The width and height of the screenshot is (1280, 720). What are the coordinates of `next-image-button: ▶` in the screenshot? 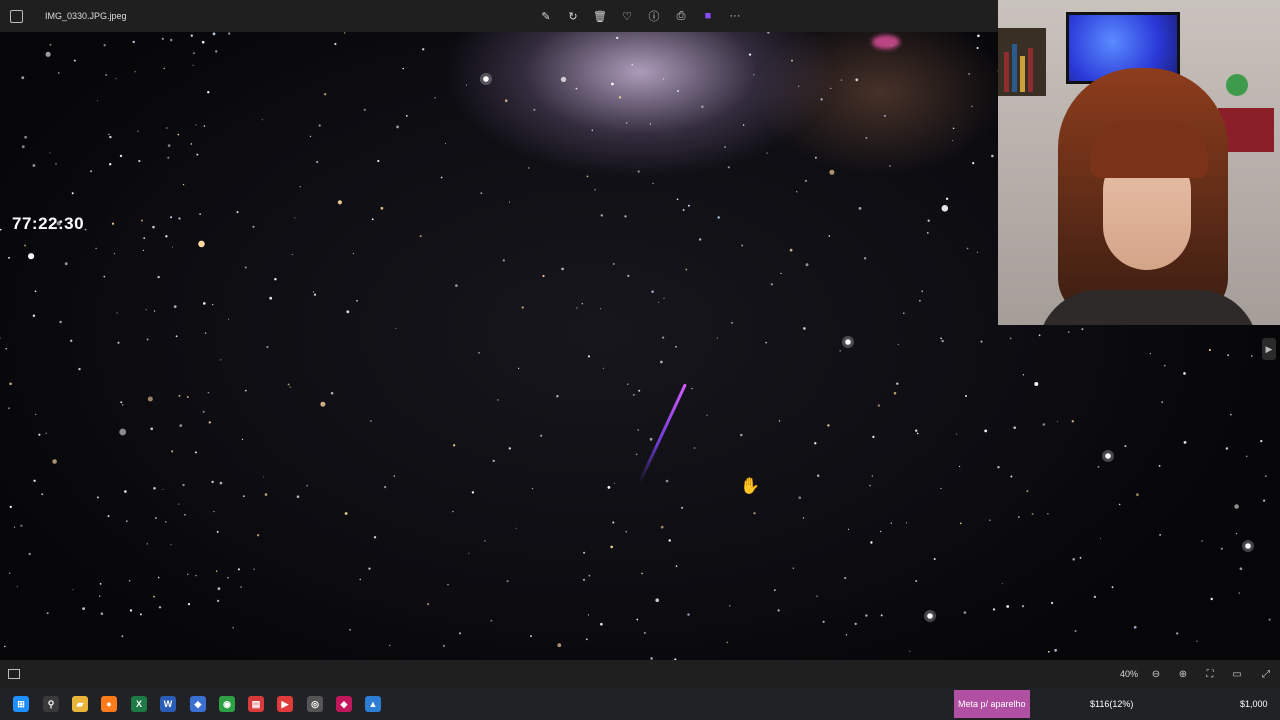 It's located at (1269, 349).